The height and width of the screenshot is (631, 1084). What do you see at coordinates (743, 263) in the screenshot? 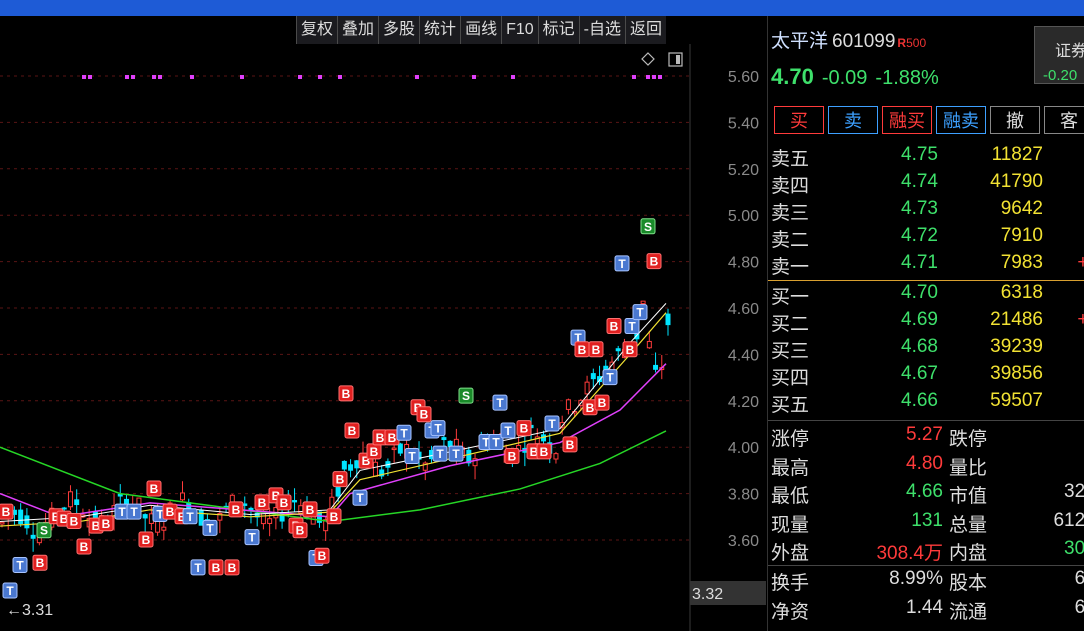
I see `y-tick-label: 4.80` at bounding box center [743, 263].